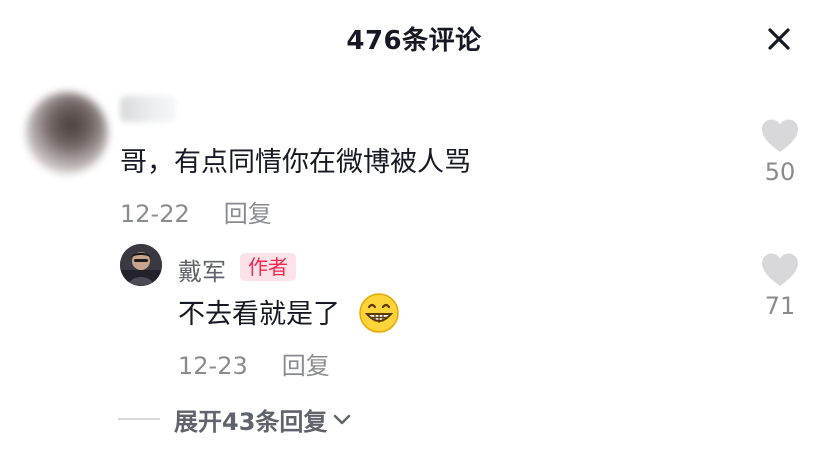 The image size is (828, 466). I want to click on reply-like-button: 71, so click(780, 286).